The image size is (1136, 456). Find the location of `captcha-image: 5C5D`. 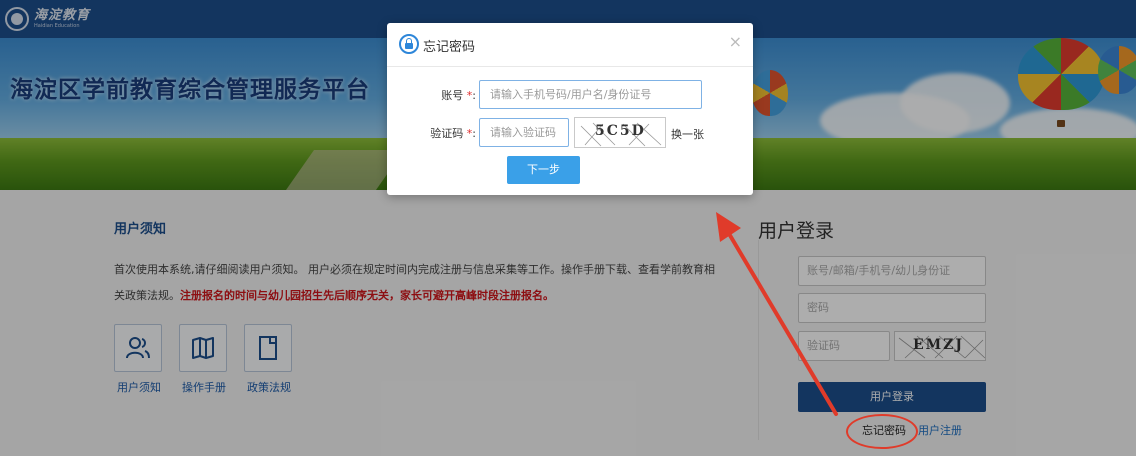

captcha-image: 5C5D is located at coordinates (620, 132).